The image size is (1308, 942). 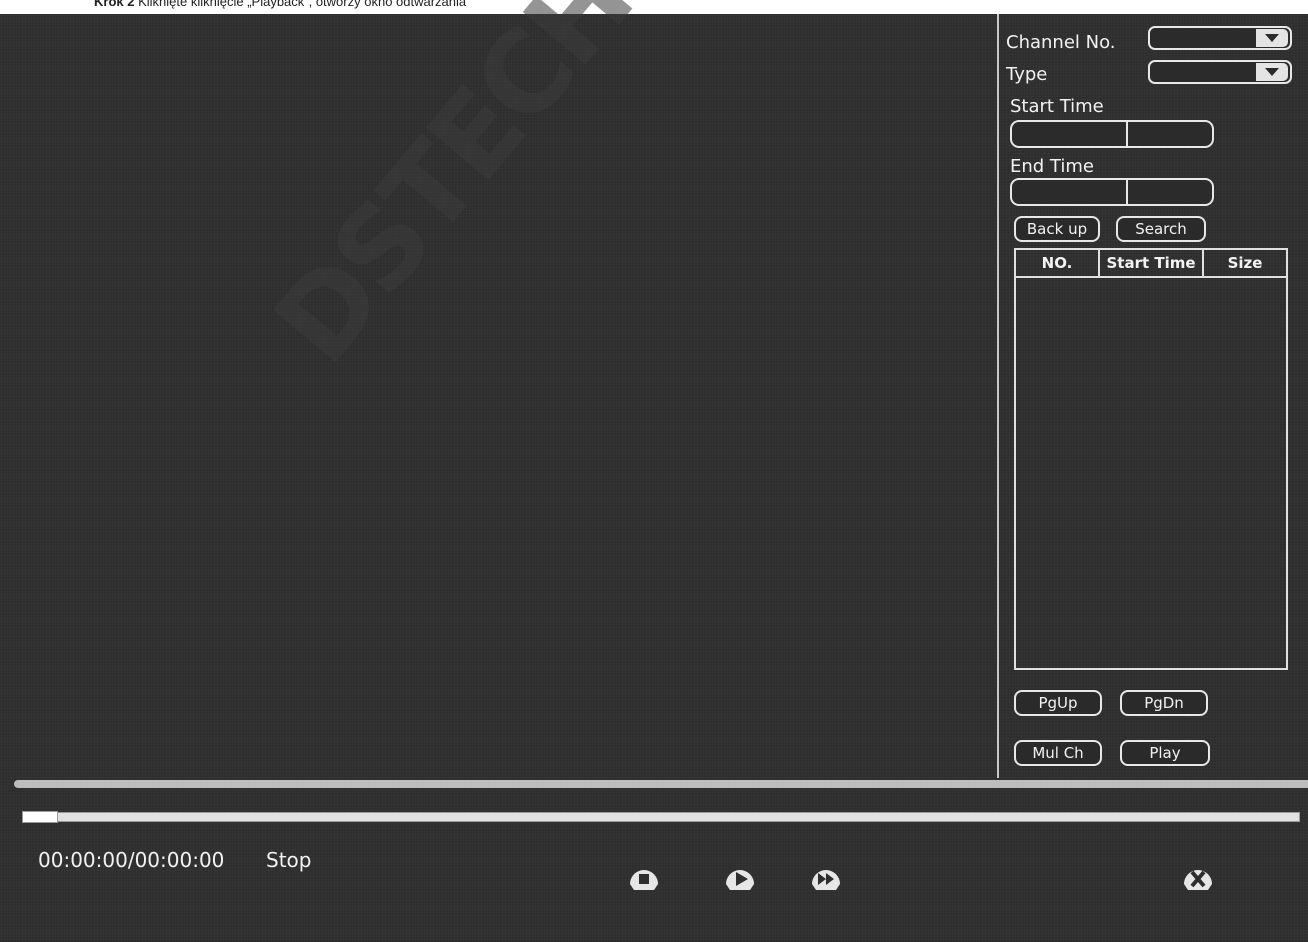 I want to click on stop-icon, so click(x=644, y=878).